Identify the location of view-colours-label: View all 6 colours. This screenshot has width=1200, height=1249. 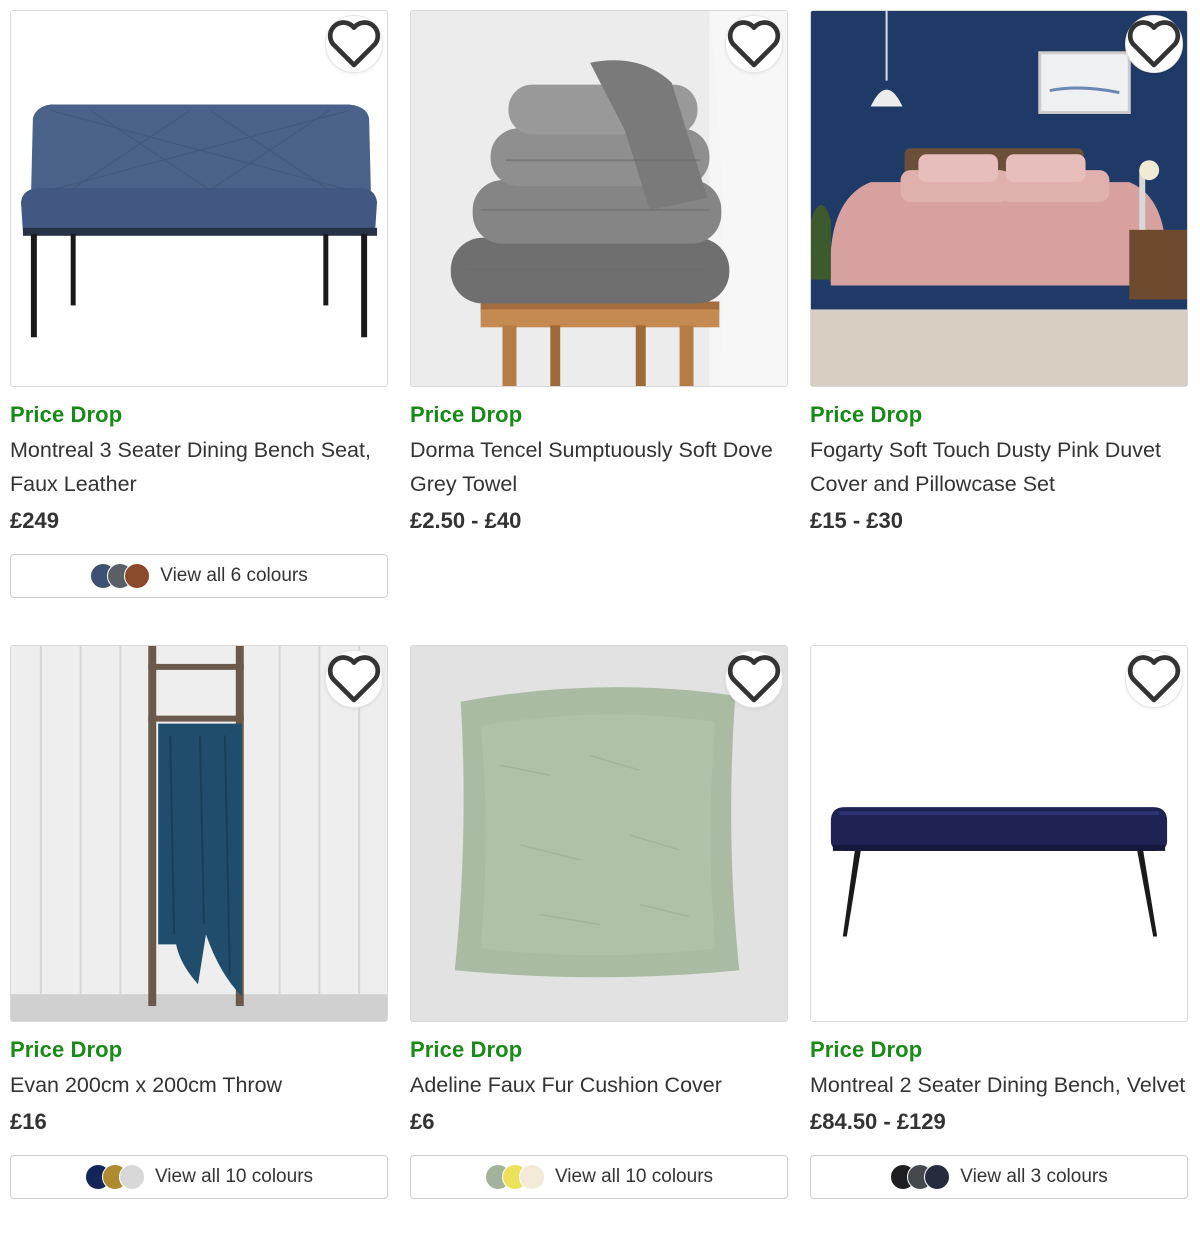
(234, 575).